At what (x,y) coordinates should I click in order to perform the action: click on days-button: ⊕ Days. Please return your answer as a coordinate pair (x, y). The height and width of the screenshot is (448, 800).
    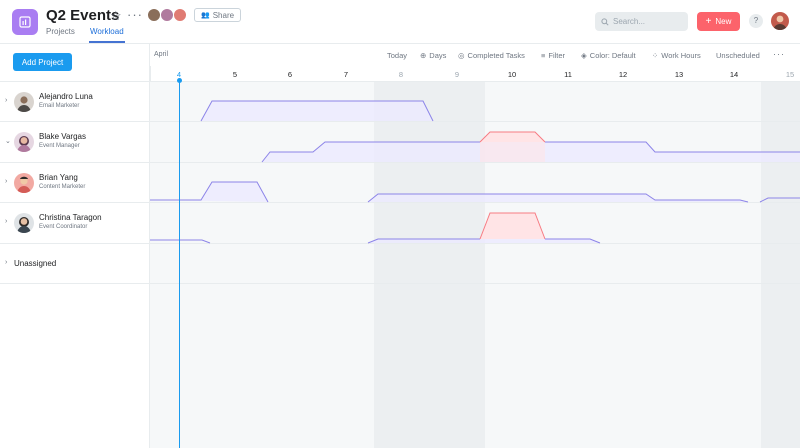
    Looking at the image, I should click on (433, 55).